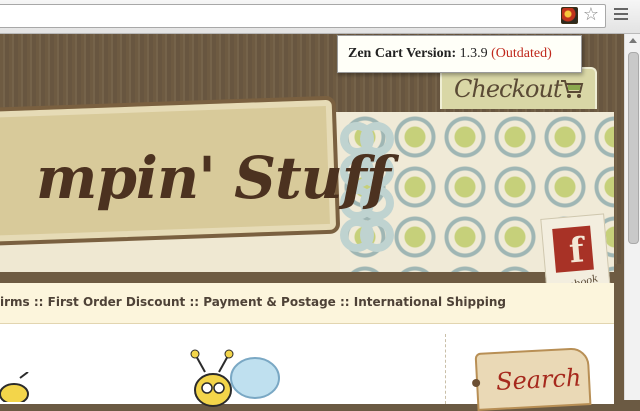 Image resolution: width=640 pixels, height=411 pixels. What do you see at coordinates (633, 40) in the screenshot?
I see `scroll-up-arrow-icon` at bounding box center [633, 40].